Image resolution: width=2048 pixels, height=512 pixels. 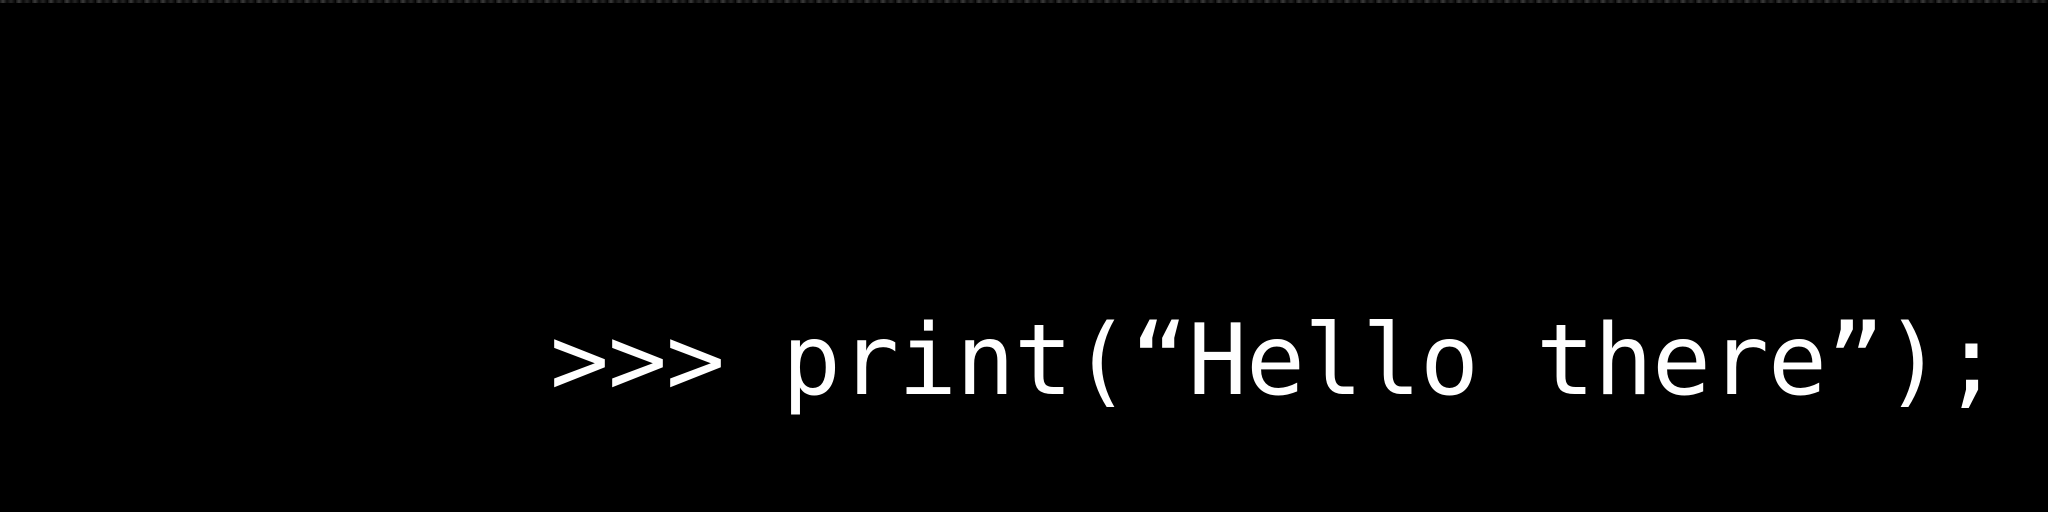 What do you see at coordinates (1024, 1) in the screenshot?
I see `top-edge-artifact` at bounding box center [1024, 1].